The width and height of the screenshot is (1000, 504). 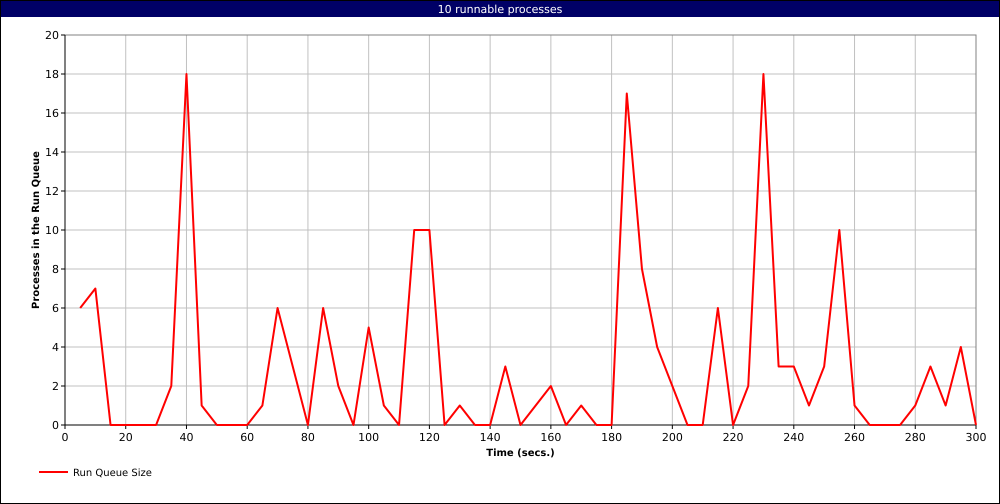 I want to click on x-tick-label: 220, so click(x=733, y=437).